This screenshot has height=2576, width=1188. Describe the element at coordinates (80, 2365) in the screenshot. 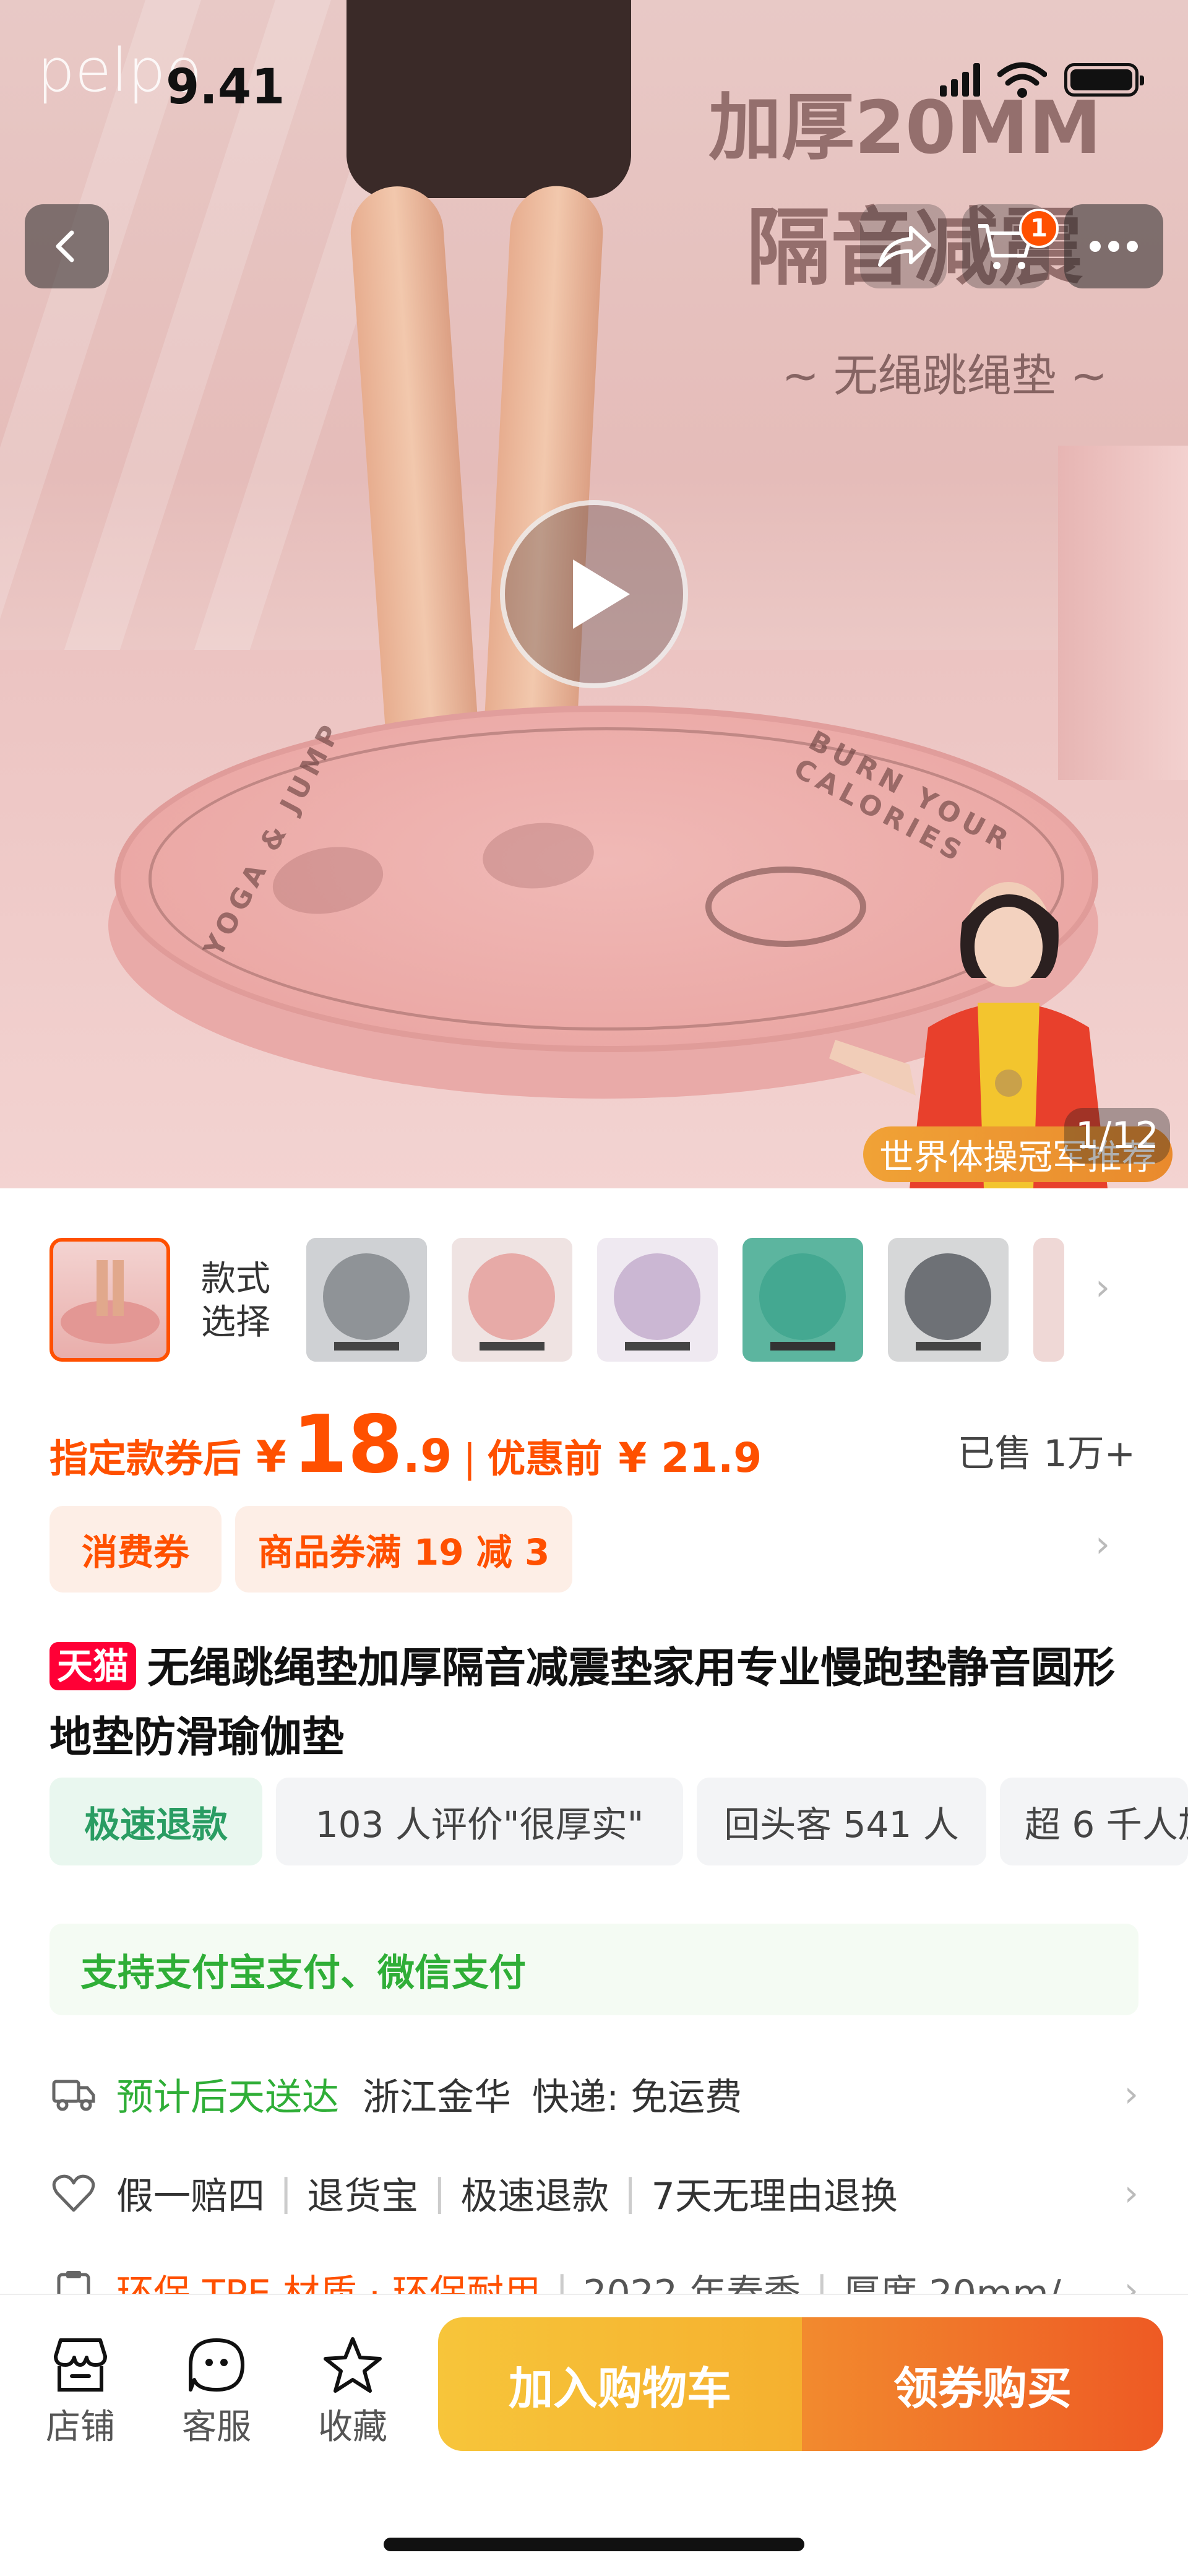

I see `store-icon` at that location.